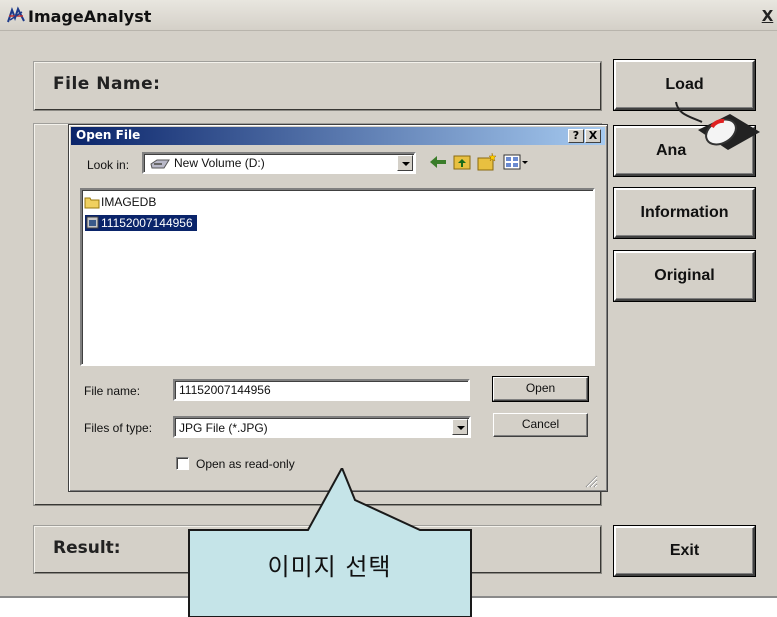  What do you see at coordinates (112, 391) in the screenshot?
I see `file-name-field-label: File name:` at bounding box center [112, 391].